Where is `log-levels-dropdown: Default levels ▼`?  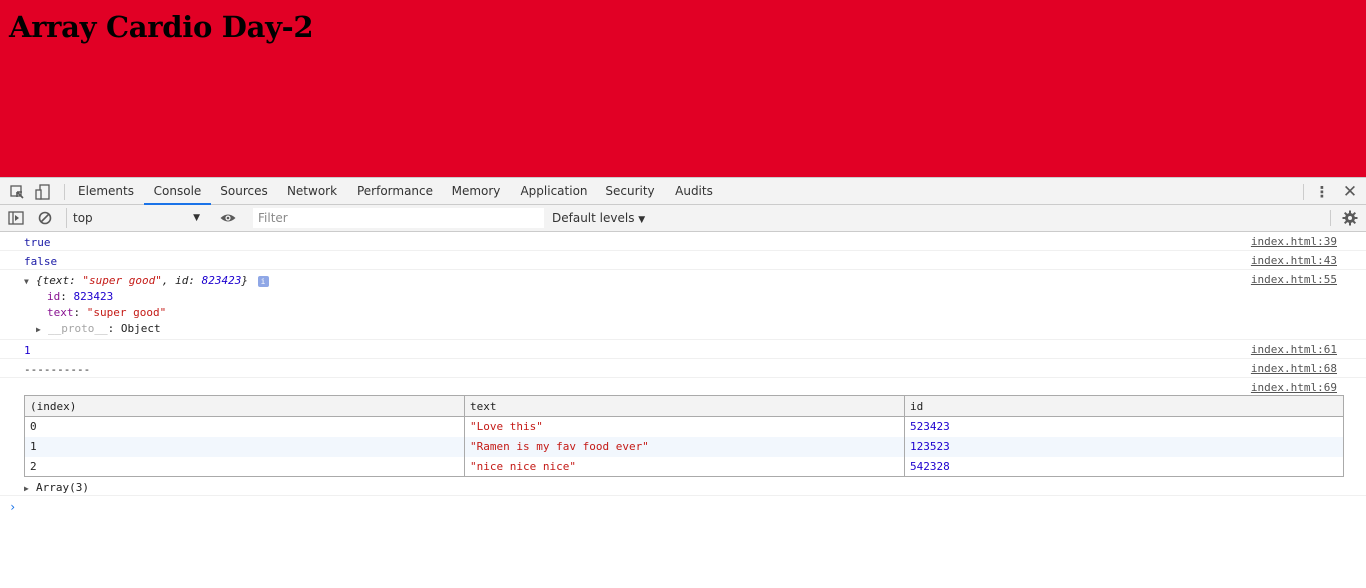
log-levels-dropdown: Default levels ▼ is located at coordinates (598, 218).